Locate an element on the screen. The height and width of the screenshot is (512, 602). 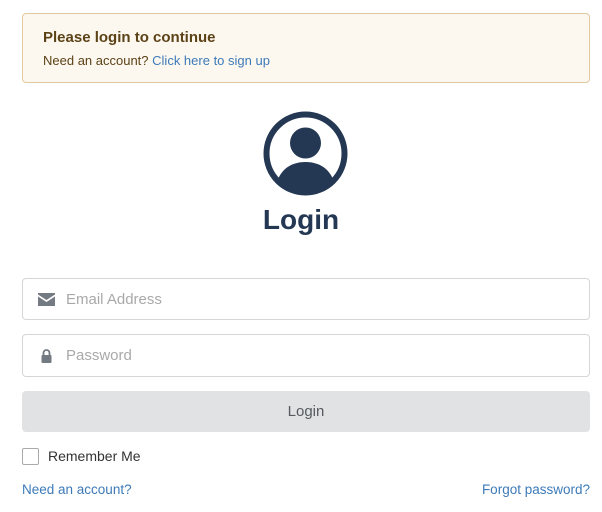
password-field is located at coordinates (306, 355).